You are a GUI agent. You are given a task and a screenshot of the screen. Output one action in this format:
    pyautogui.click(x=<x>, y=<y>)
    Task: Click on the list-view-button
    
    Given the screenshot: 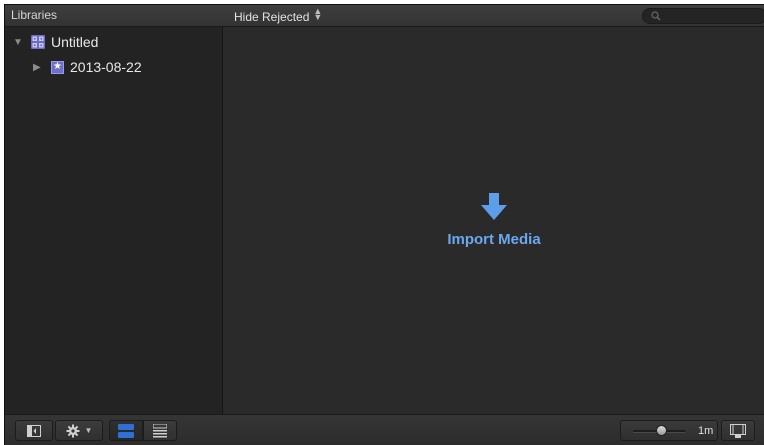 What is the action you would take?
    pyautogui.click(x=160, y=430)
    